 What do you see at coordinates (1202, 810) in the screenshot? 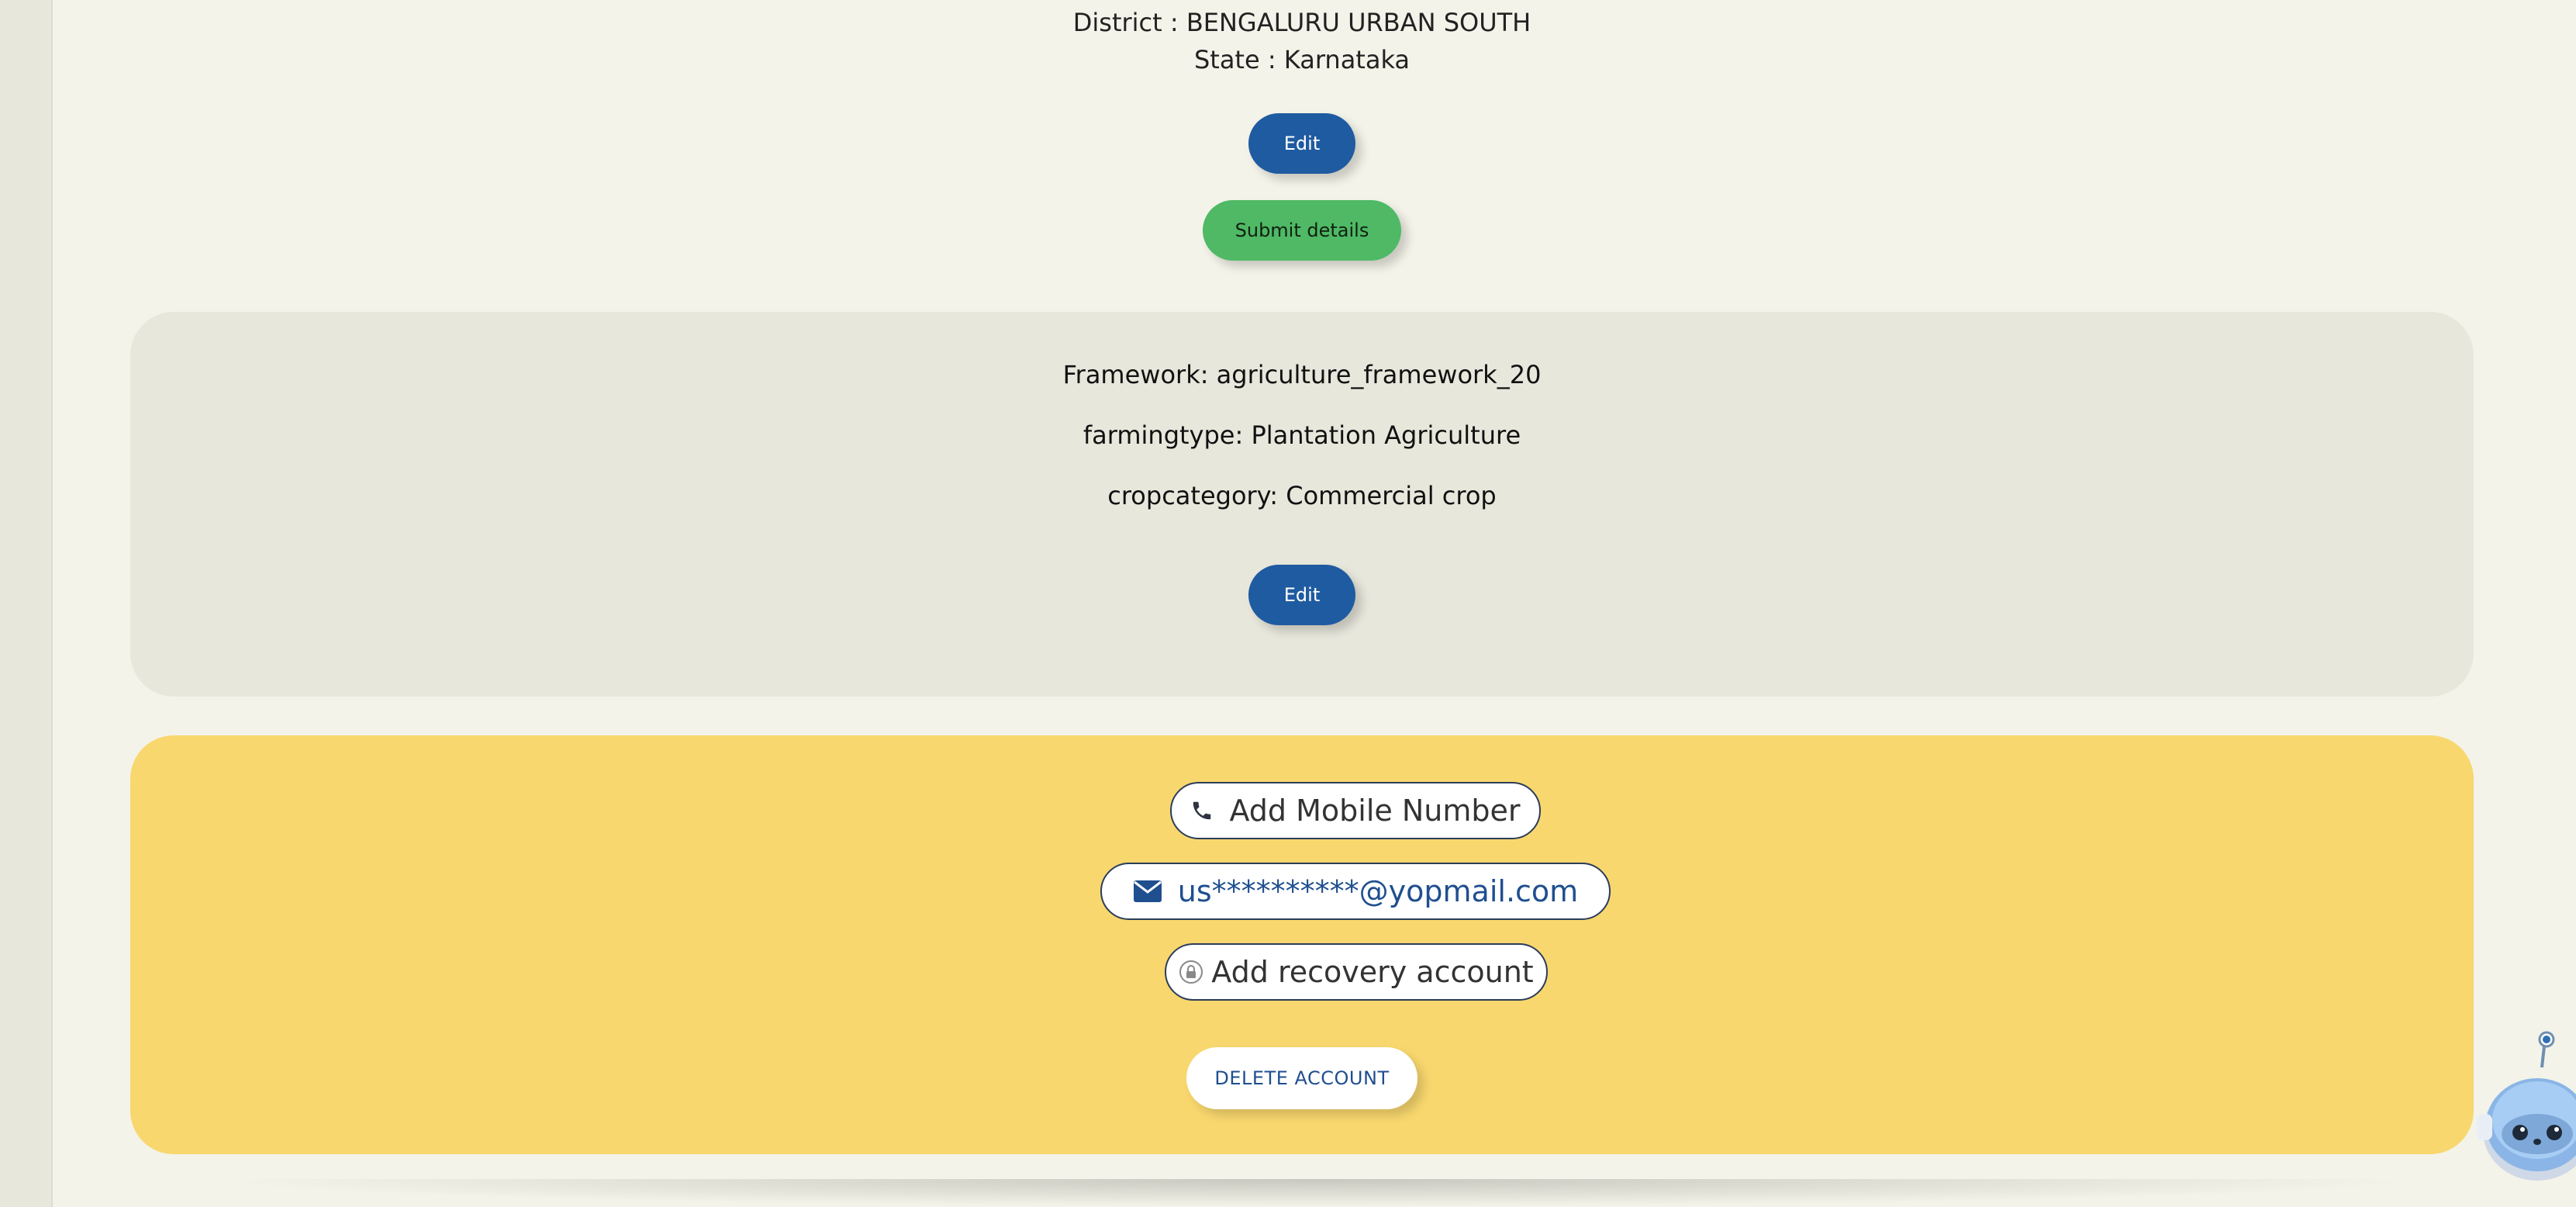
I see `phone-icon` at bounding box center [1202, 810].